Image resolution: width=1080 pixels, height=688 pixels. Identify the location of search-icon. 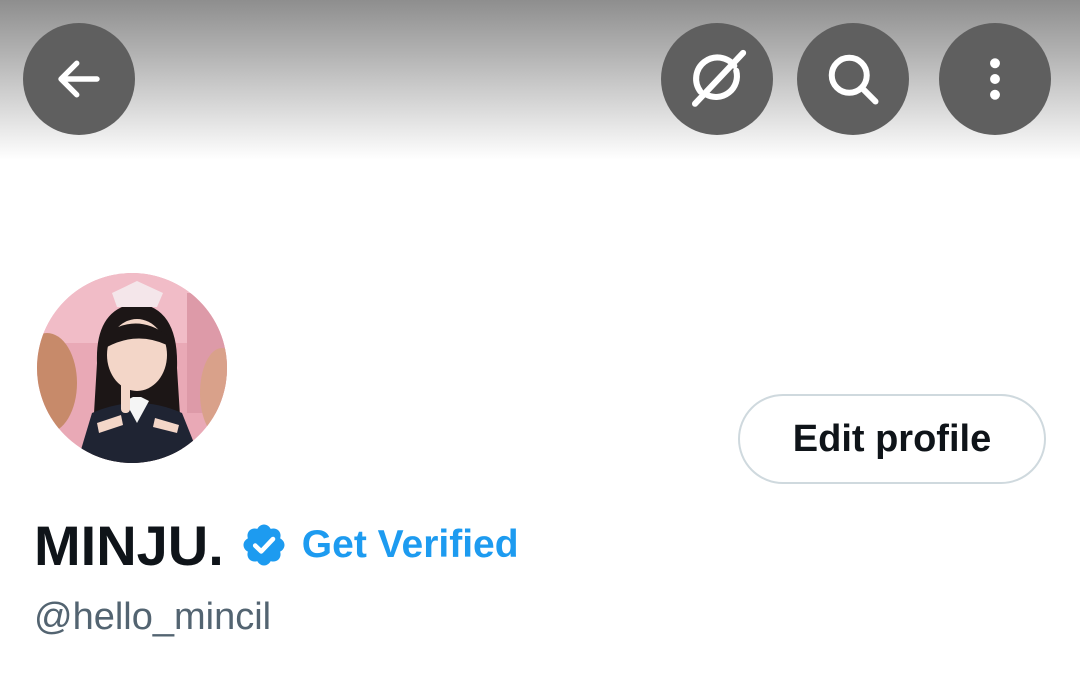
(853, 79).